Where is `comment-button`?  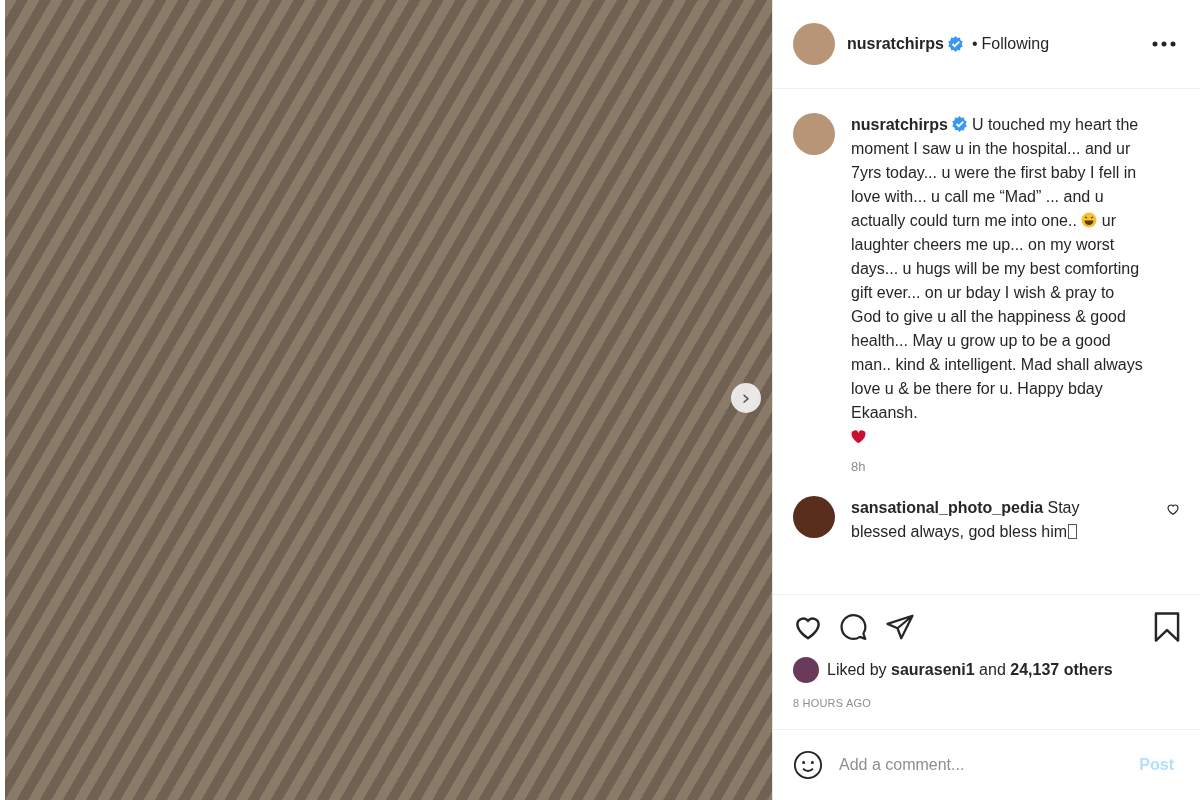 comment-button is located at coordinates (854, 627).